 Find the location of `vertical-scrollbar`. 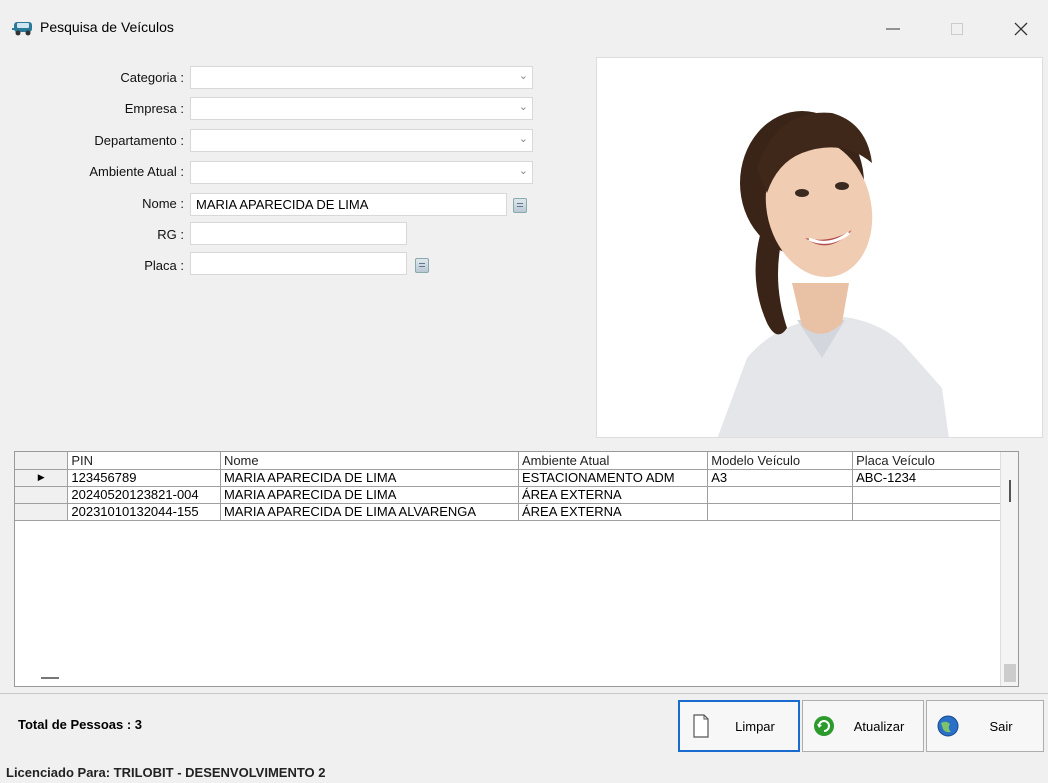

vertical-scrollbar is located at coordinates (1009, 569).